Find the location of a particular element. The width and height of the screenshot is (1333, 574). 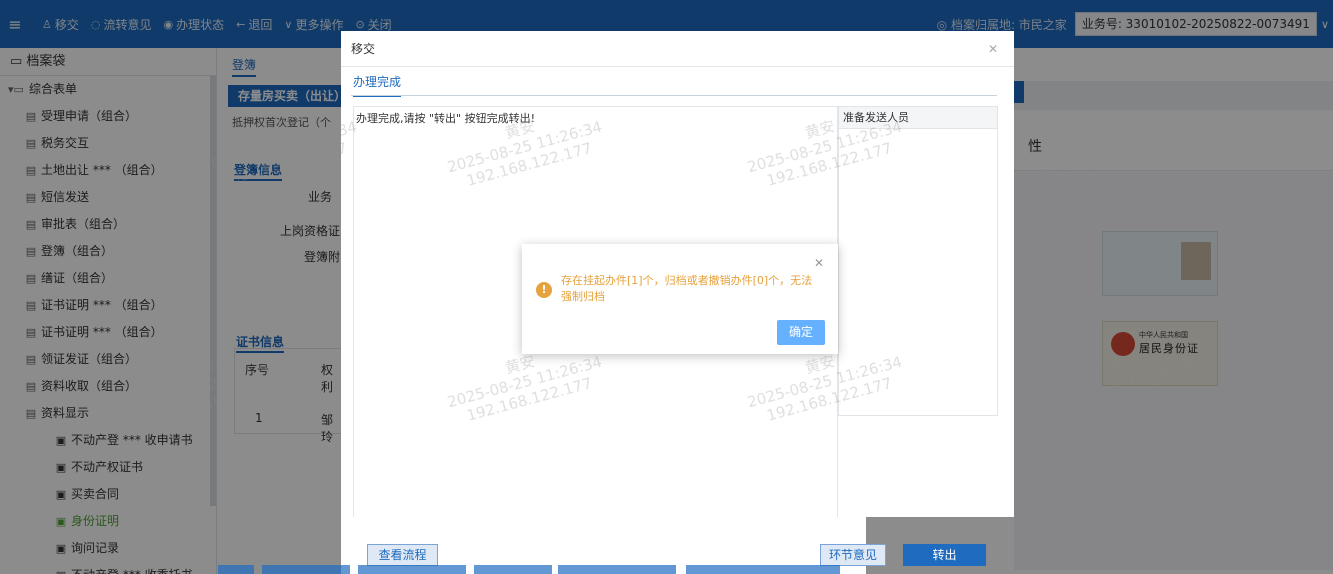

tab-complete: 办理完成 is located at coordinates (377, 85).